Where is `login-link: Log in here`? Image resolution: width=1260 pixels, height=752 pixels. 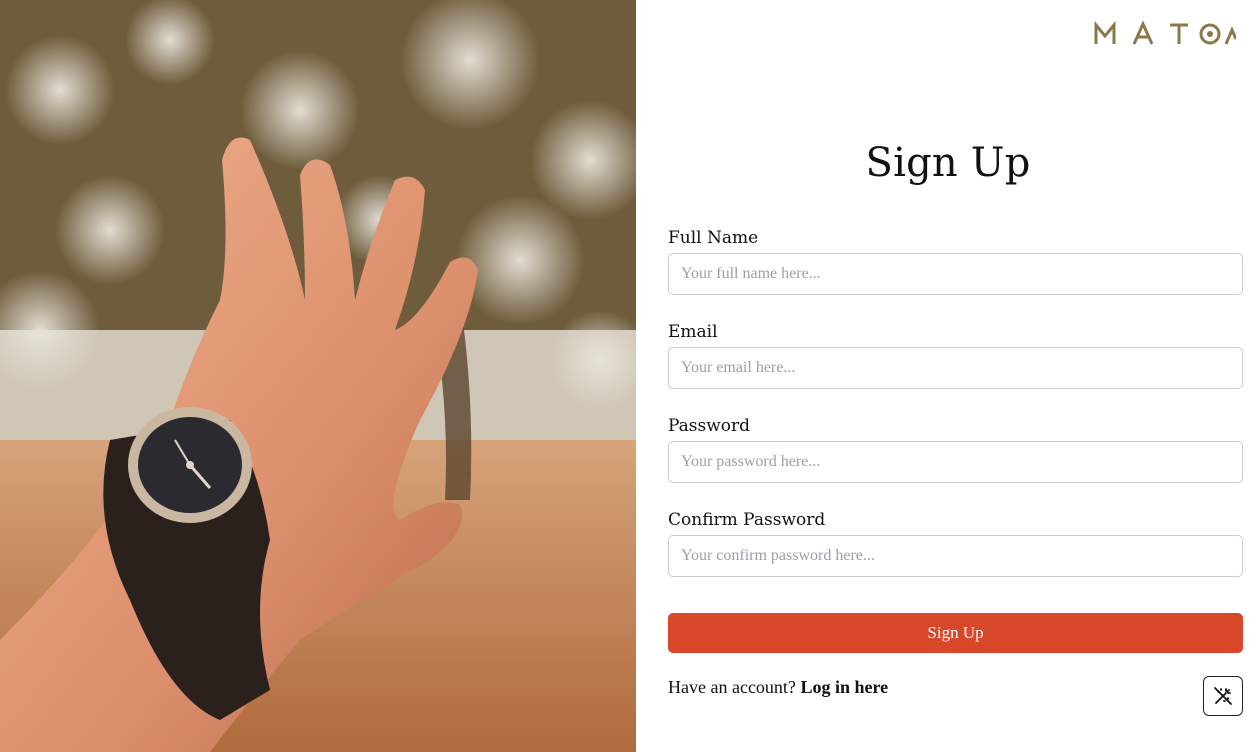
login-link: Log in here is located at coordinates (844, 687).